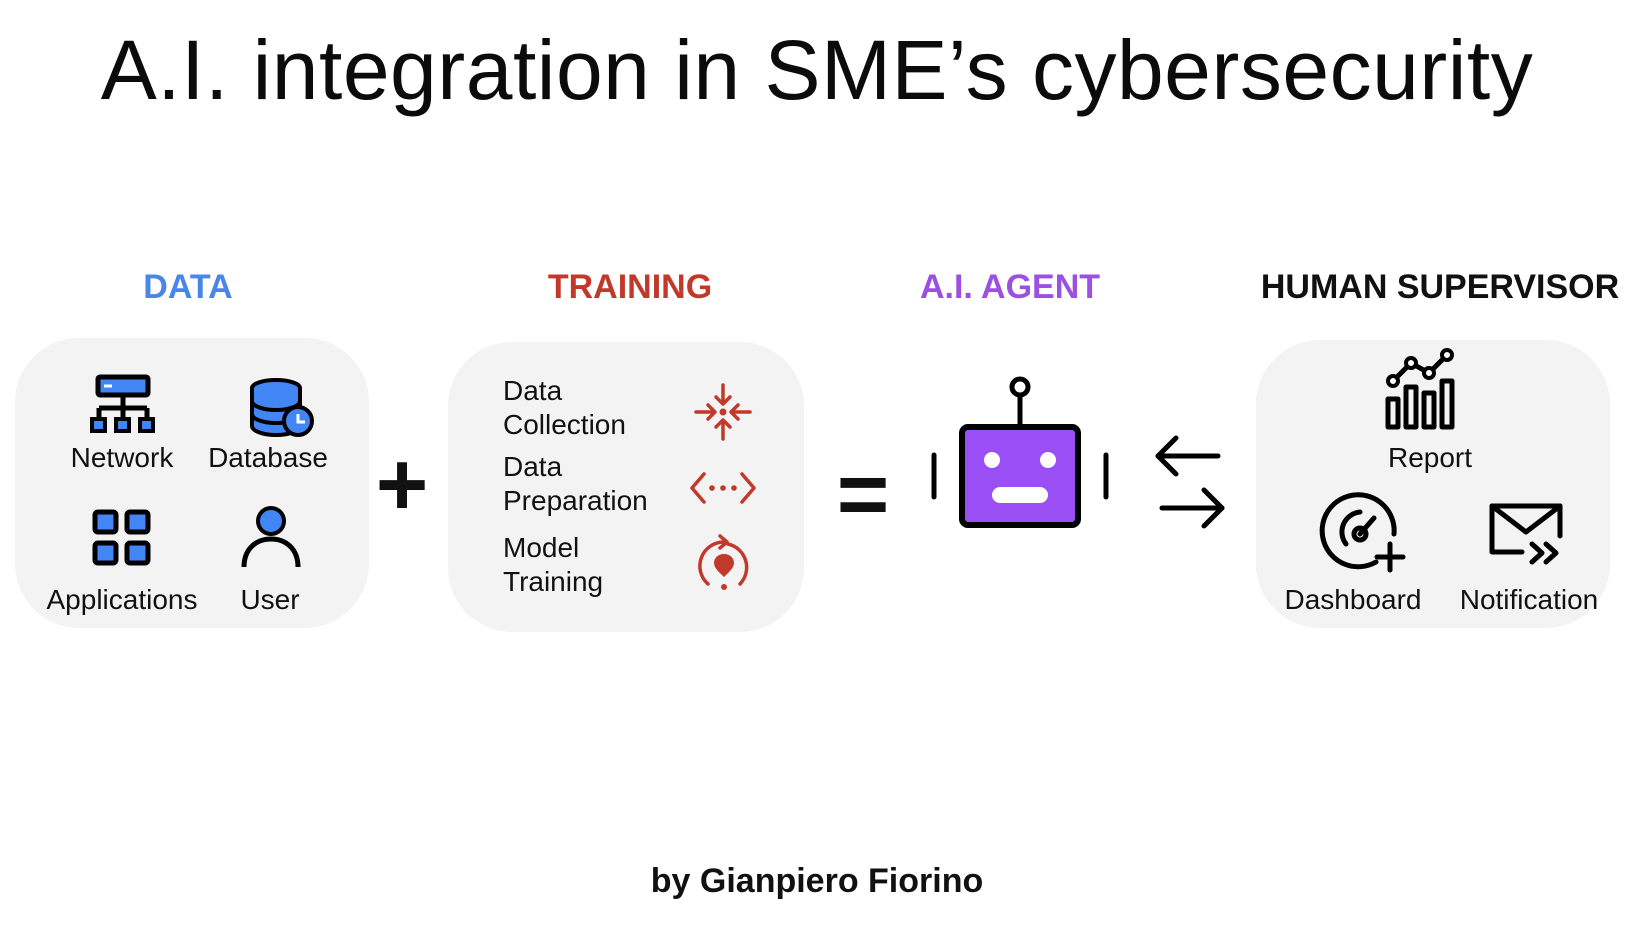 The width and height of the screenshot is (1634, 938). Describe the element at coordinates (1526, 534) in the screenshot. I see `mail-icon` at that location.